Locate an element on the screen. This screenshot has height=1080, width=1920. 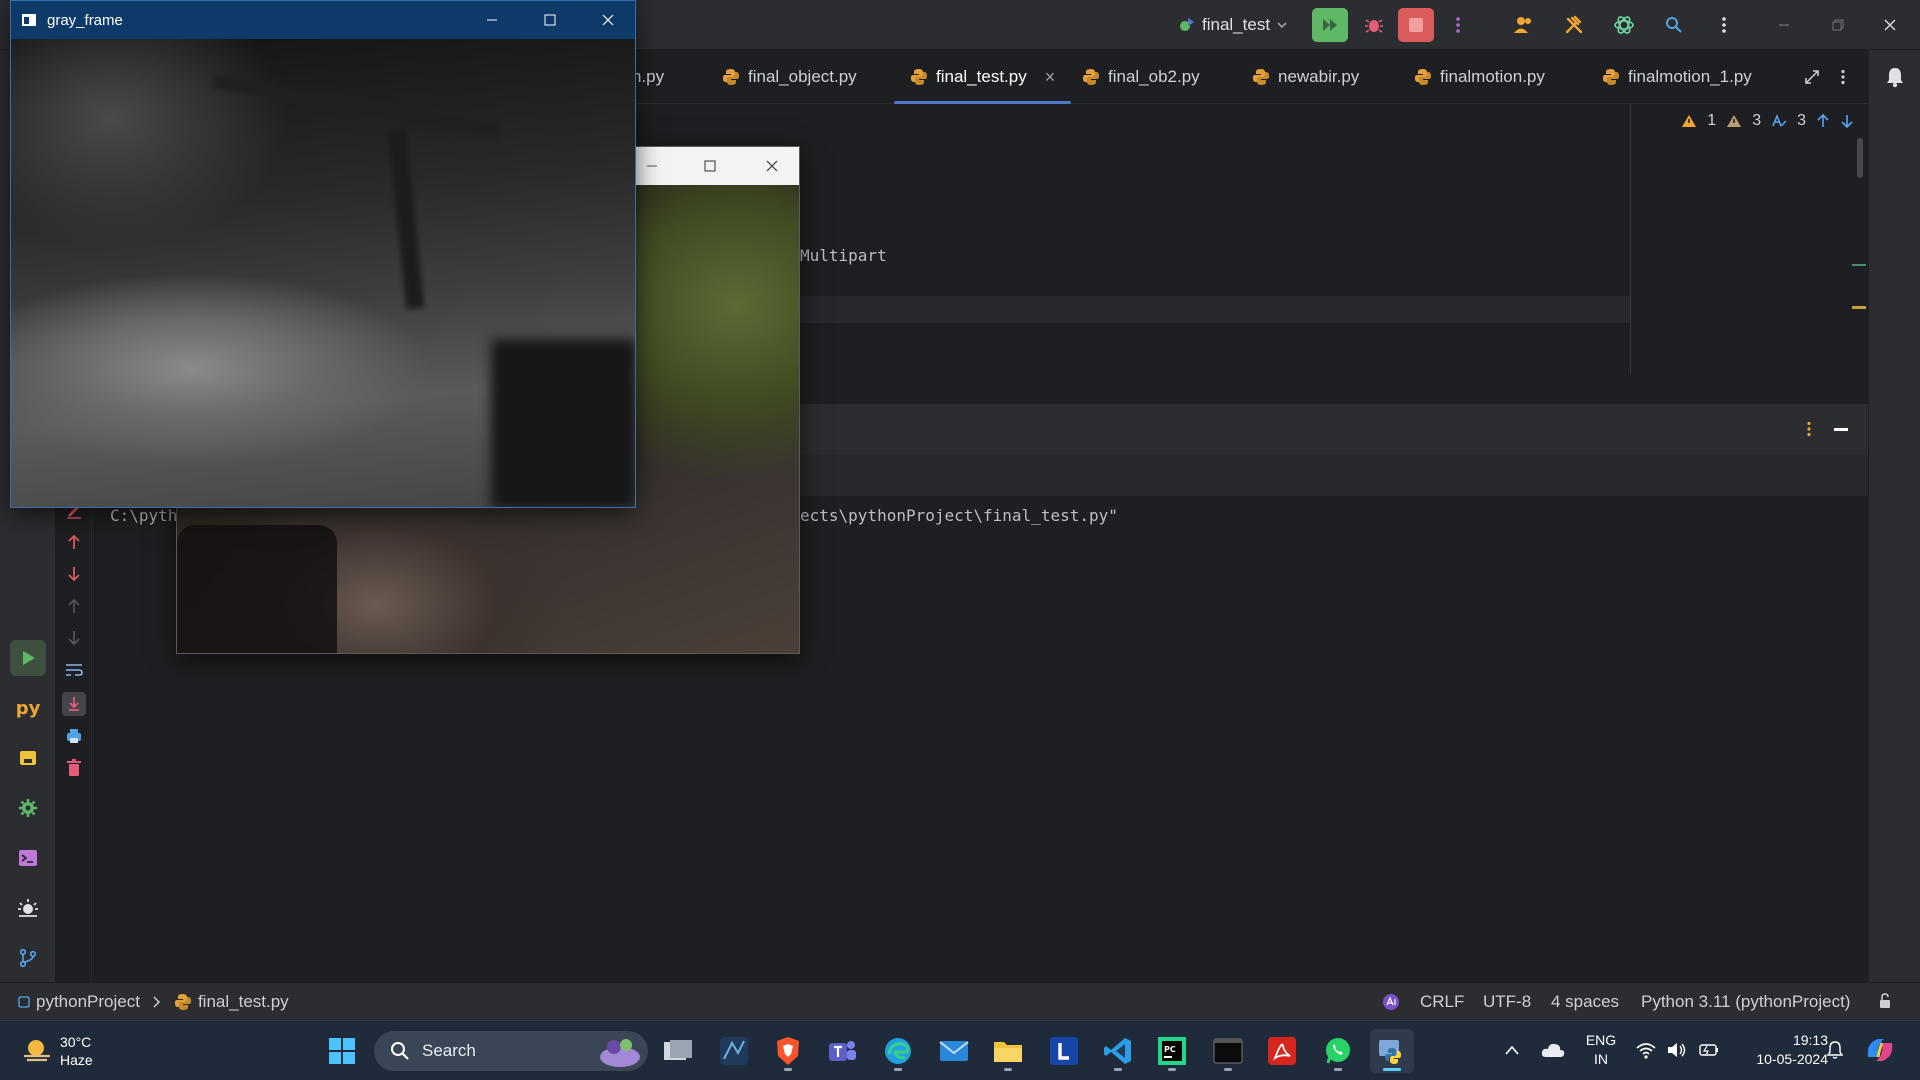
hammer-wrench-icon is located at coordinates (1574, 24).